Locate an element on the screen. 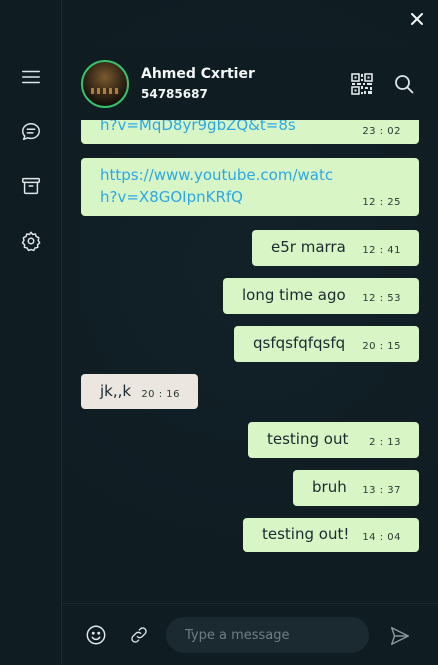  avatar is located at coordinates (105, 84).